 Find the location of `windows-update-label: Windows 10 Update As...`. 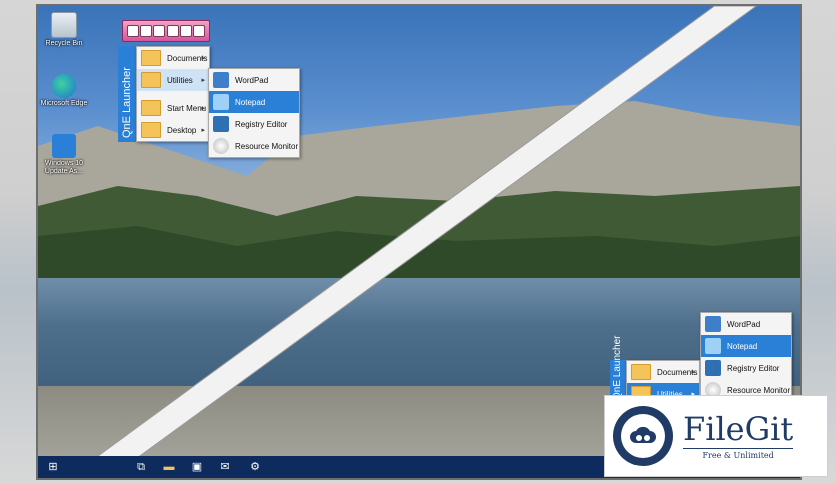

windows-update-label: Windows 10 Update As... is located at coordinates (64, 167).